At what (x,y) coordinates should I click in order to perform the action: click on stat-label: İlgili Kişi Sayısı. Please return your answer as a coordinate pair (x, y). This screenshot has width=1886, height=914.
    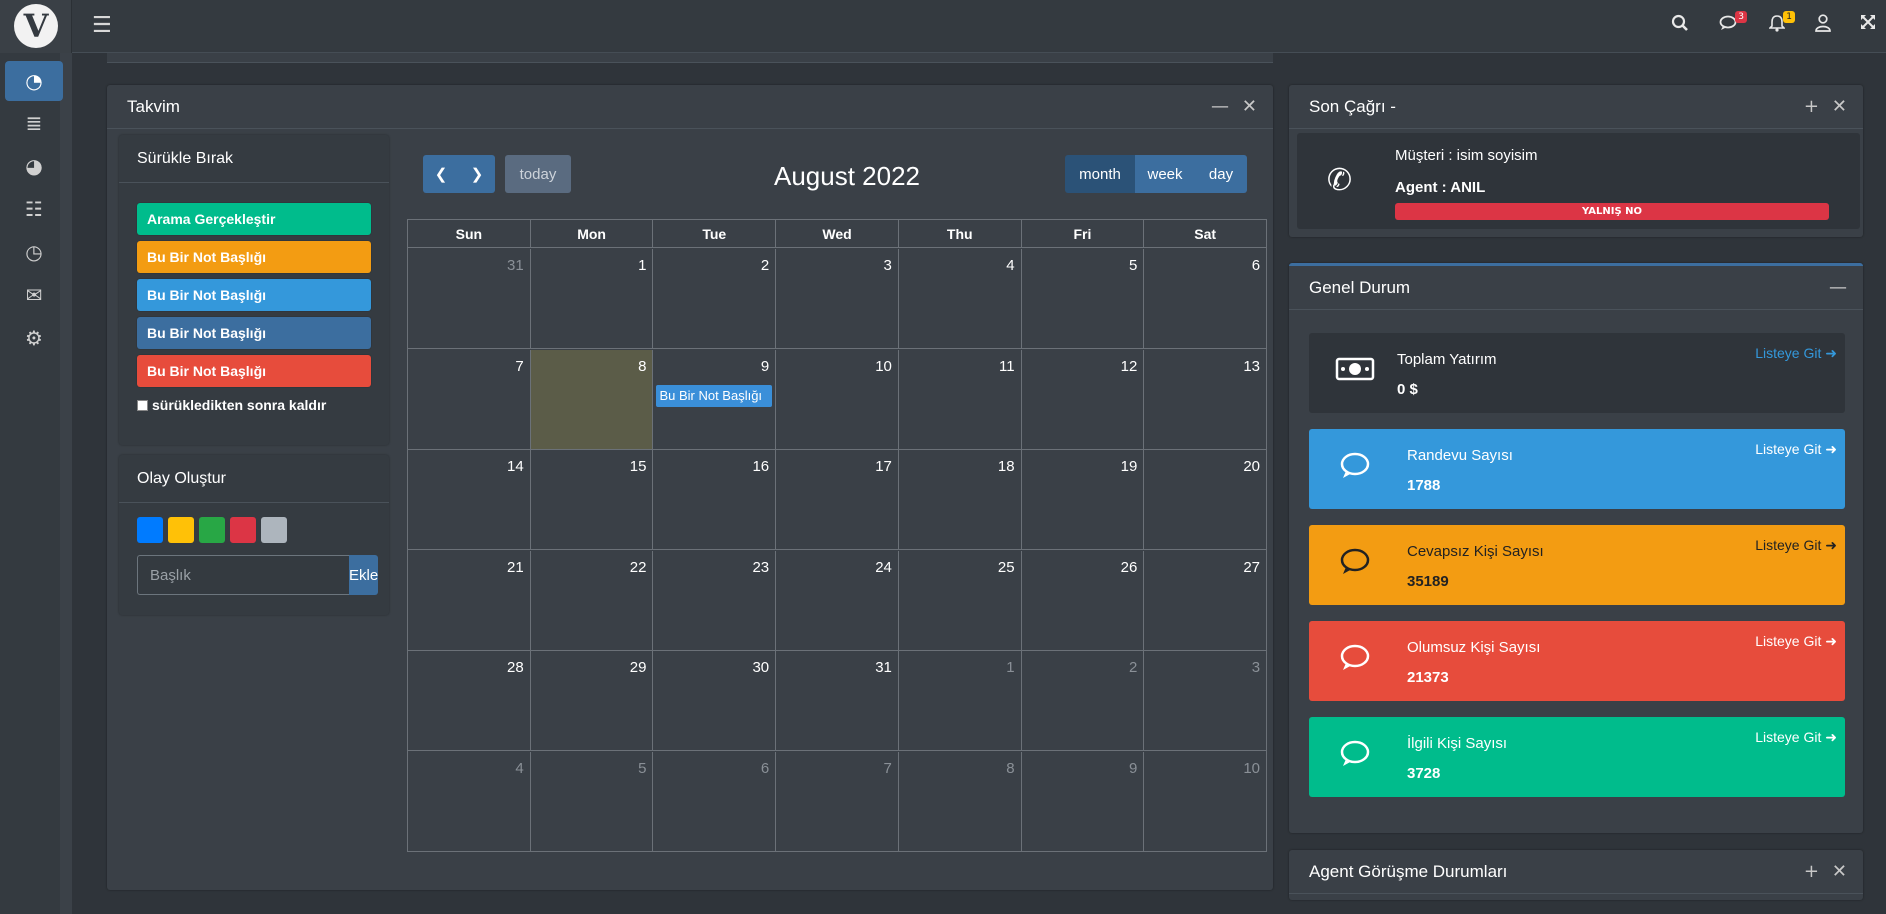
    Looking at the image, I should click on (1457, 743).